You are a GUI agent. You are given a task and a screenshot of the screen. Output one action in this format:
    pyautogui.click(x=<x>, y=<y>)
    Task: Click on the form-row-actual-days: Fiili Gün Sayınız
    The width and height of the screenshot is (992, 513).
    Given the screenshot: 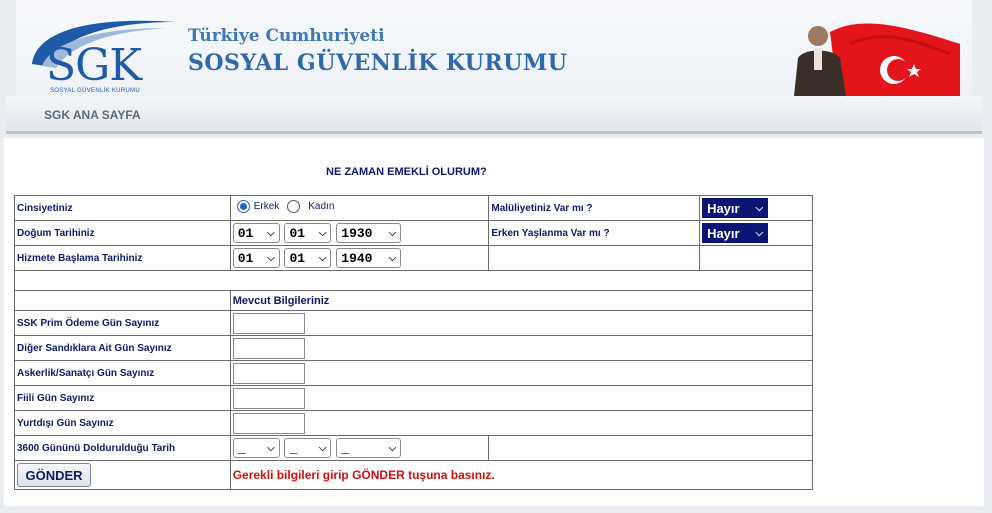 What is the action you would take?
    pyautogui.click(x=414, y=398)
    